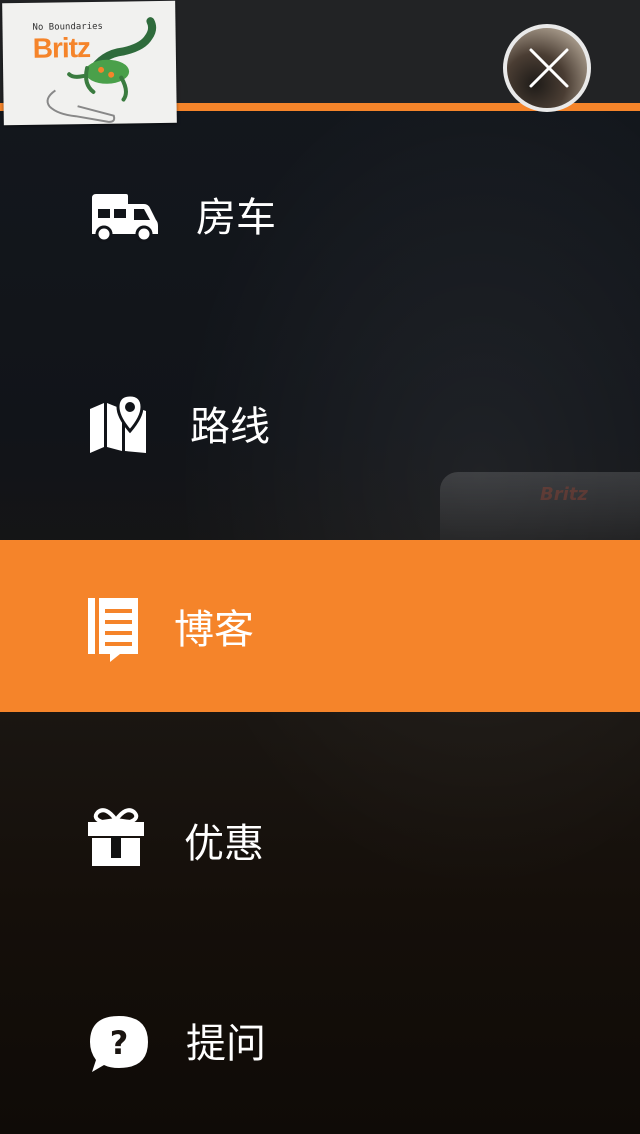 The height and width of the screenshot is (1134, 640). What do you see at coordinates (116, 839) in the screenshot?
I see `gift-icon` at bounding box center [116, 839].